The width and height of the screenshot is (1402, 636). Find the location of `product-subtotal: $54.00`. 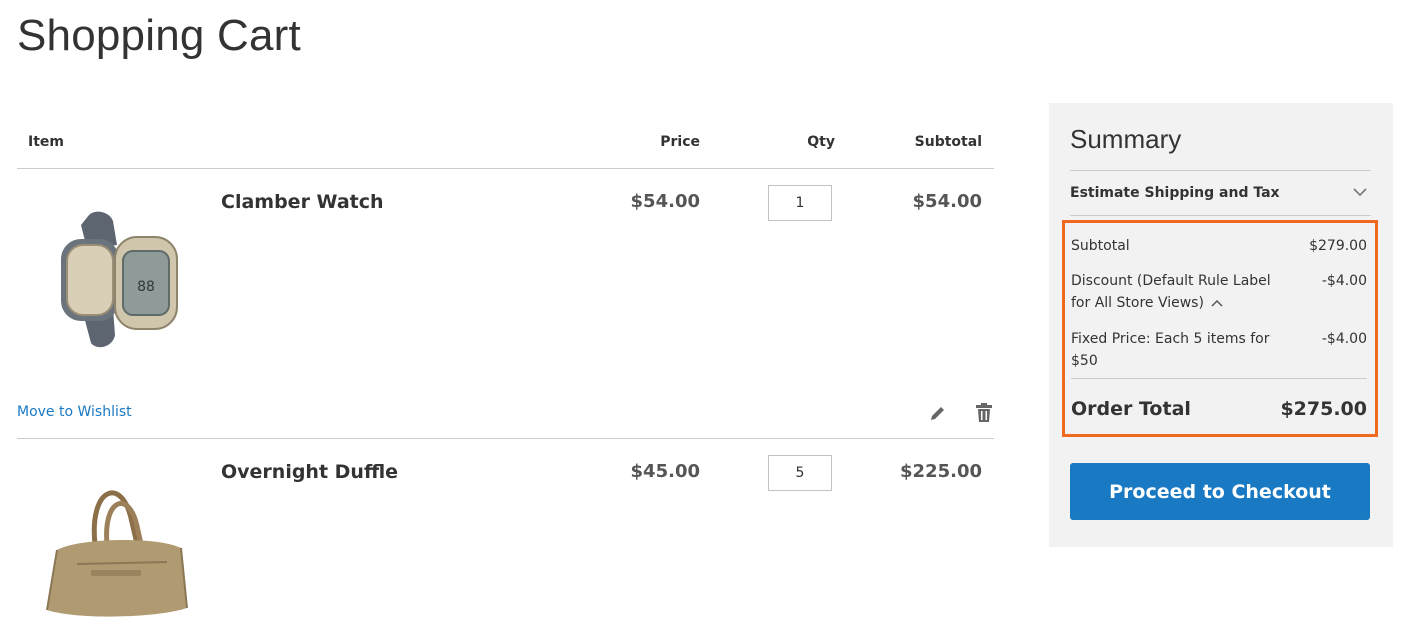

product-subtotal: $54.00 is located at coordinates (947, 201).